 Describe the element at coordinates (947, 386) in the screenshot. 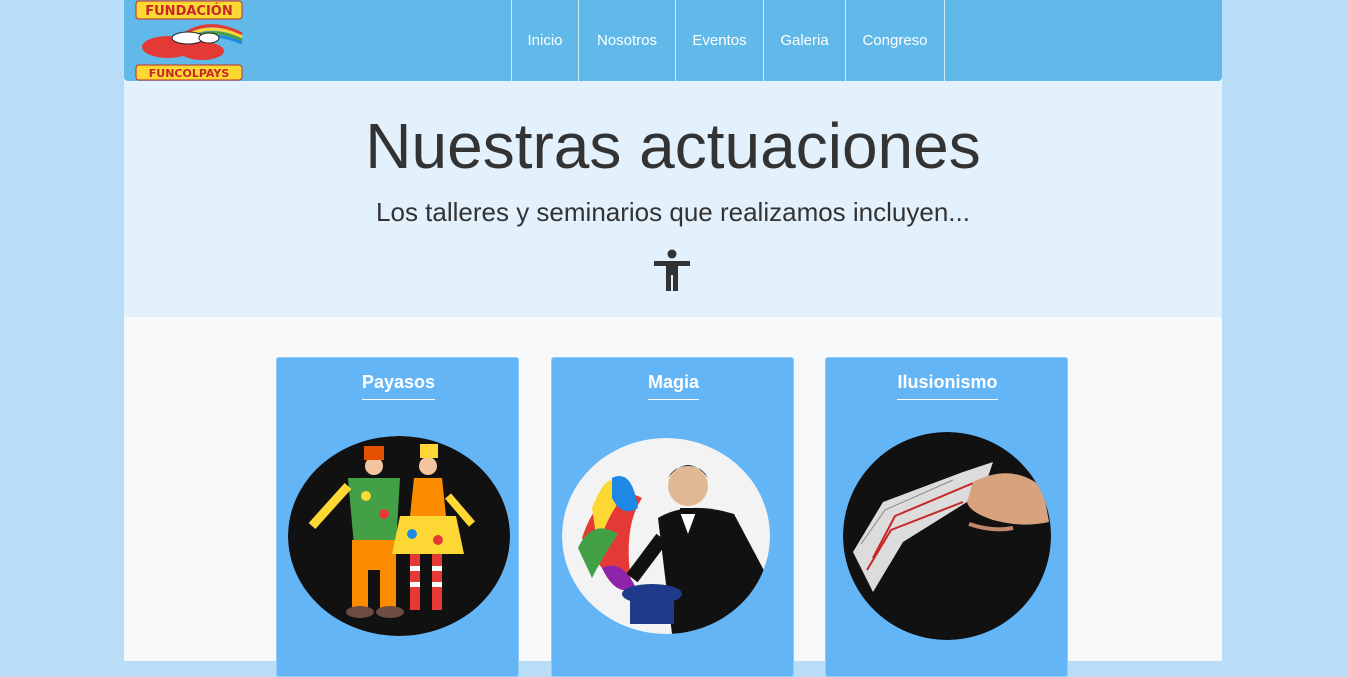

I see `card-title: Ilusionismo` at that location.